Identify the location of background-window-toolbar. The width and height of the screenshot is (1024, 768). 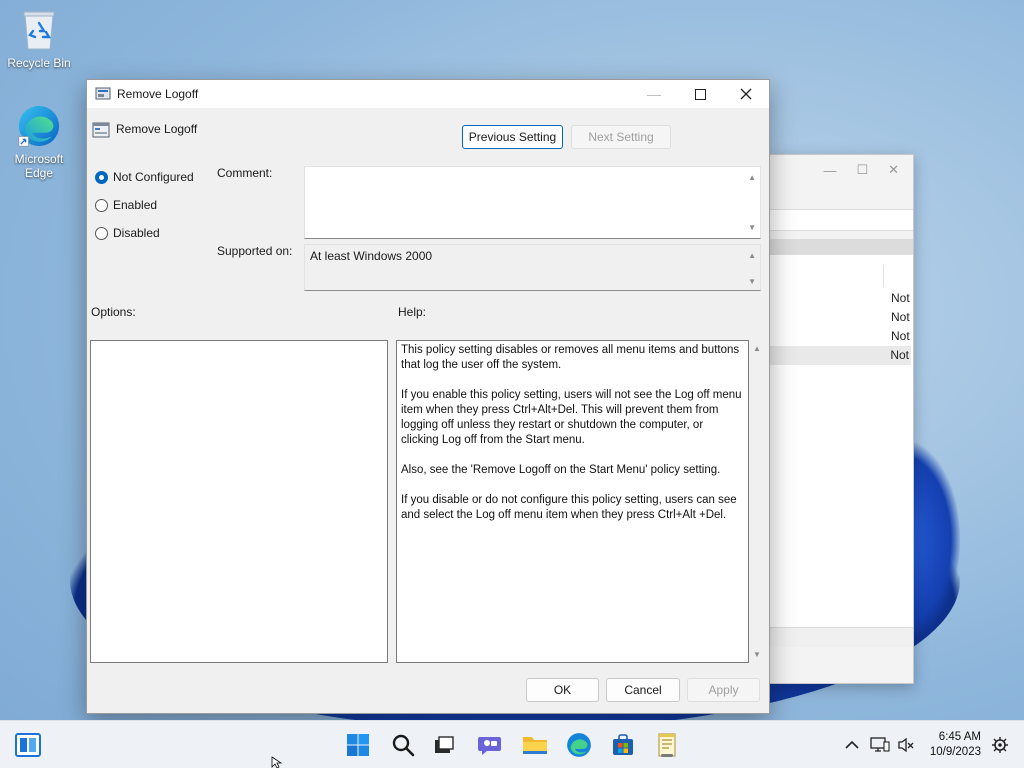
(841, 220).